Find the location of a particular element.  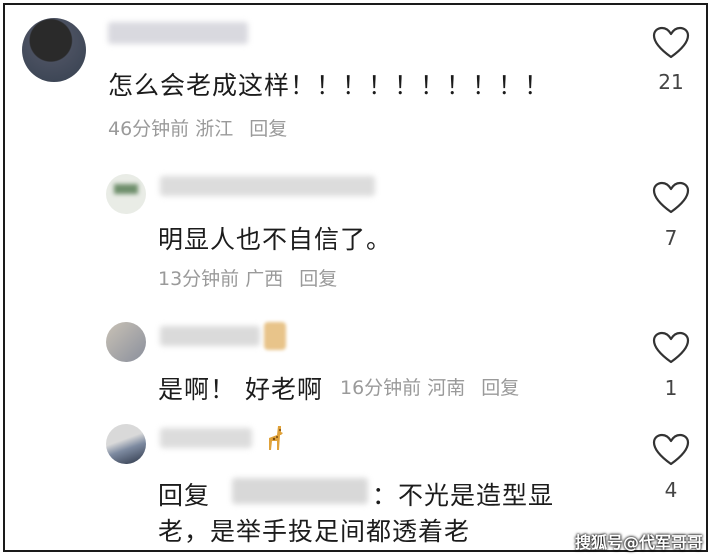

reply-target-blurred is located at coordinates (300, 491).